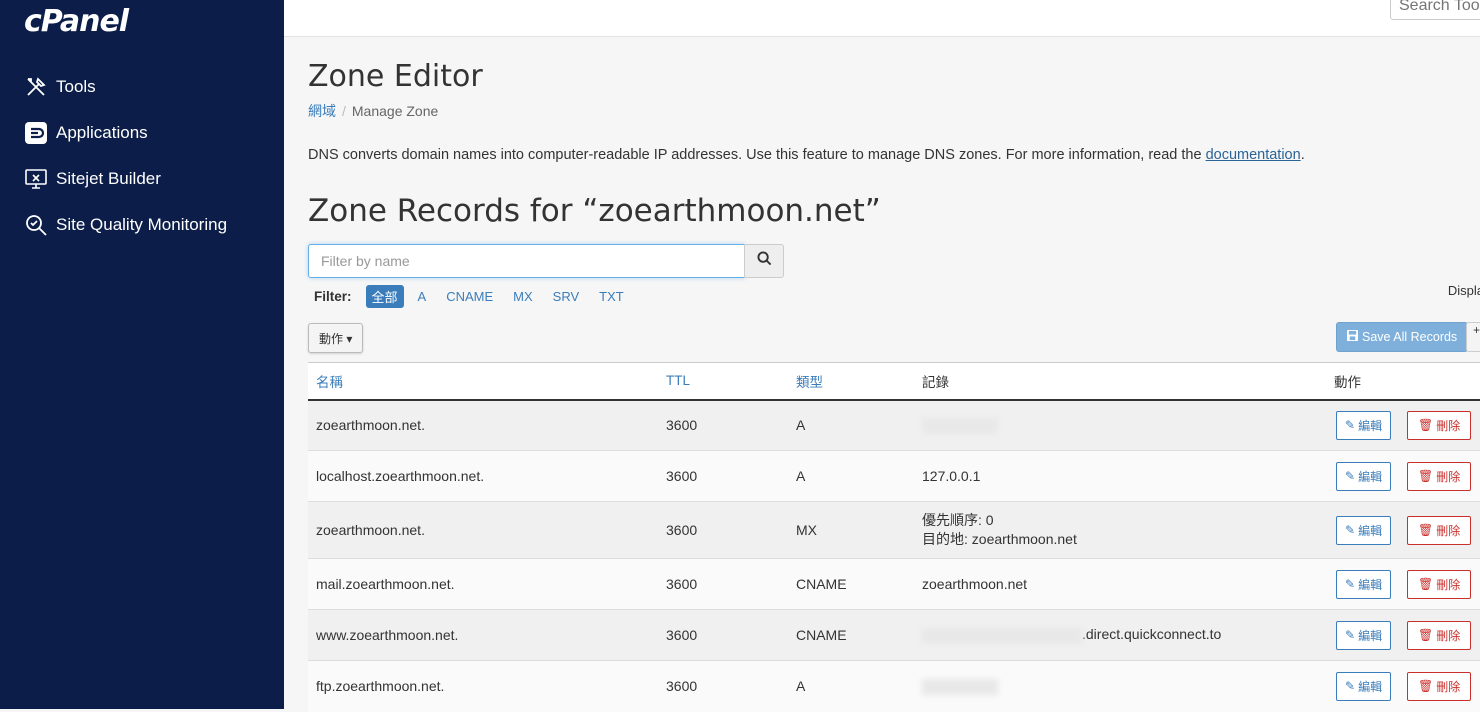 Image resolution: width=1480 pixels, height=712 pixels. Describe the element at coordinates (142, 225) in the screenshot. I see `sidebar-item-site-quality-monitoring: Site Quality Monitoring` at that location.